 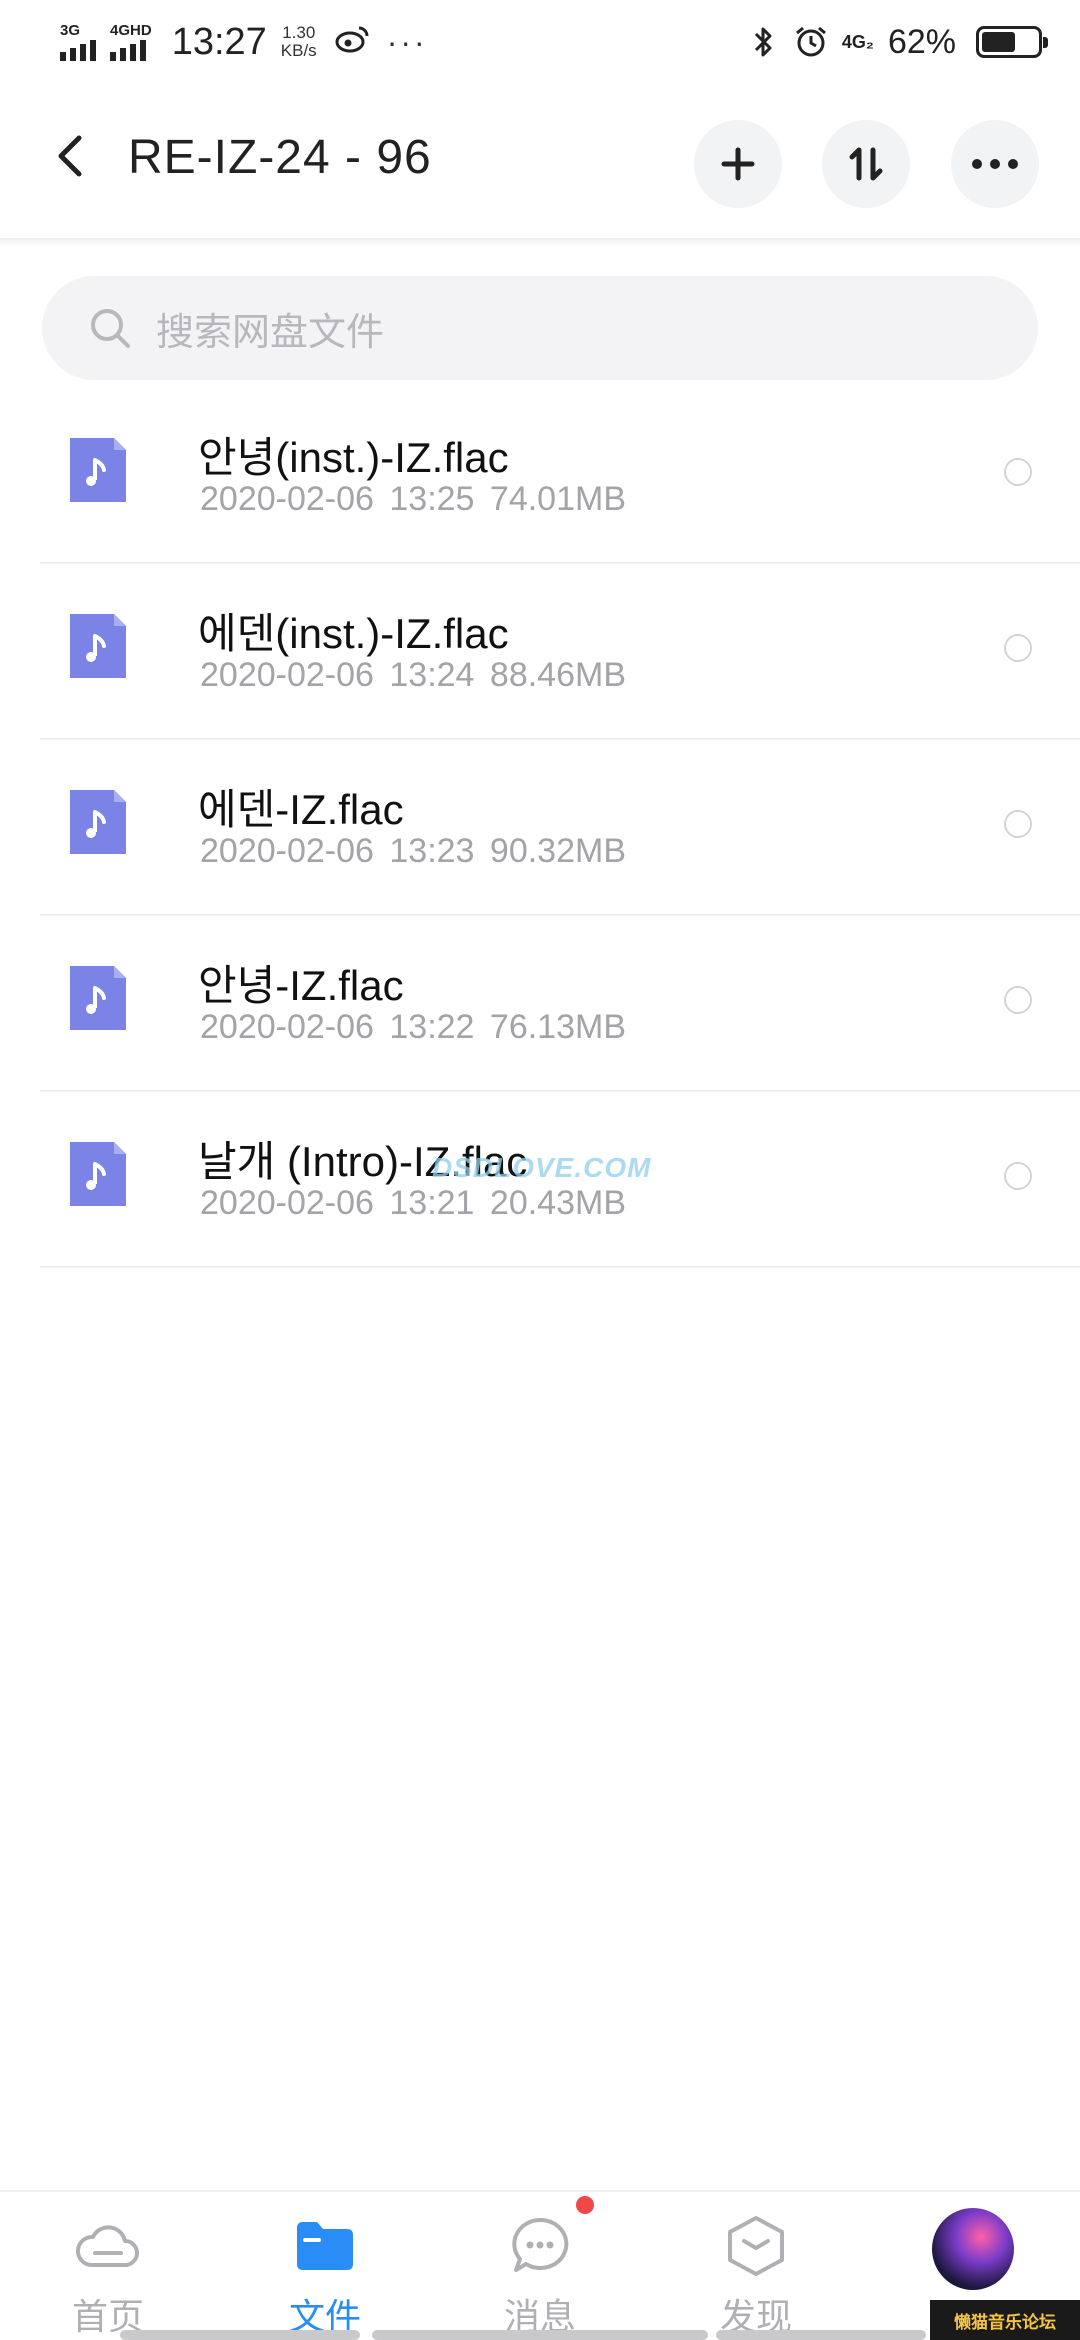 What do you see at coordinates (756, 2246) in the screenshot?
I see `cube-icon` at bounding box center [756, 2246].